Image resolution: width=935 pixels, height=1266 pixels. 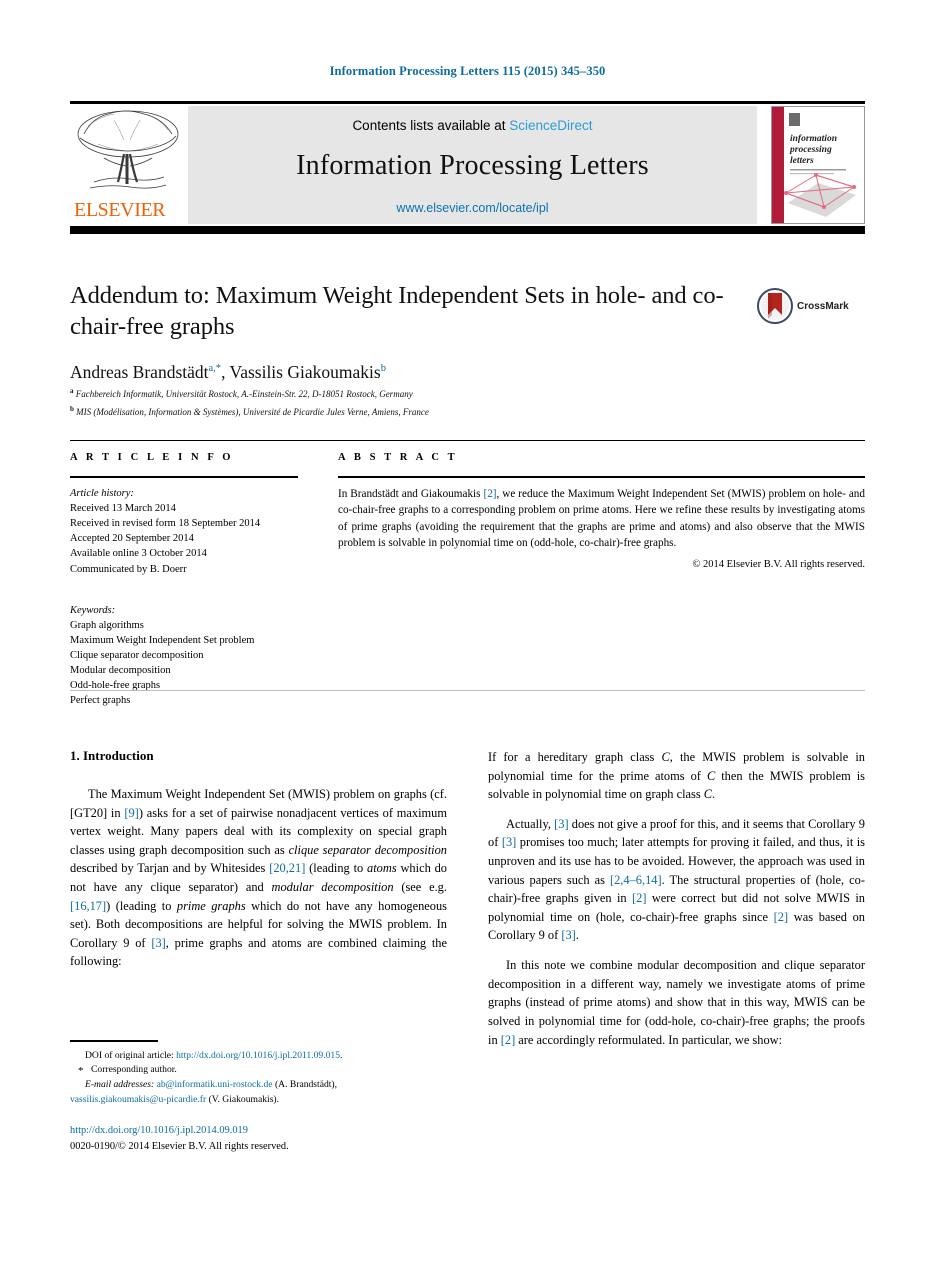 I want to click on email-link-1: ab@informatik.uni-rostock.de, so click(x=215, y=1084).